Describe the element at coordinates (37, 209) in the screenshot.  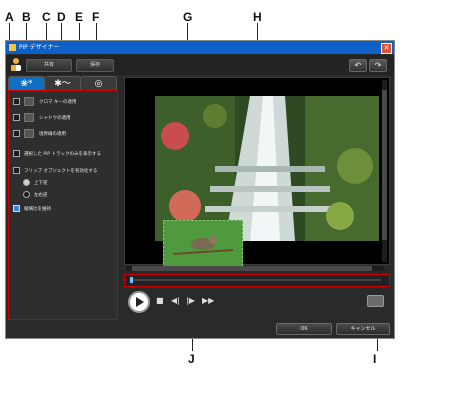
I see `keep-aspect-label: 縦横比を維持` at that location.